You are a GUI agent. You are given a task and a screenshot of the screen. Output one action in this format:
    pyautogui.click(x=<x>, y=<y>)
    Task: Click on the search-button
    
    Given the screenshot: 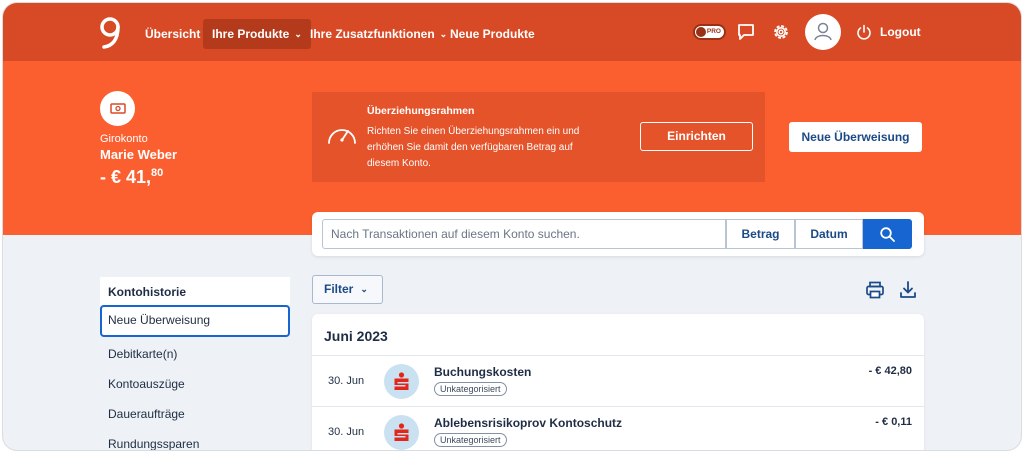 What is the action you would take?
    pyautogui.click(x=887, y=234)
    